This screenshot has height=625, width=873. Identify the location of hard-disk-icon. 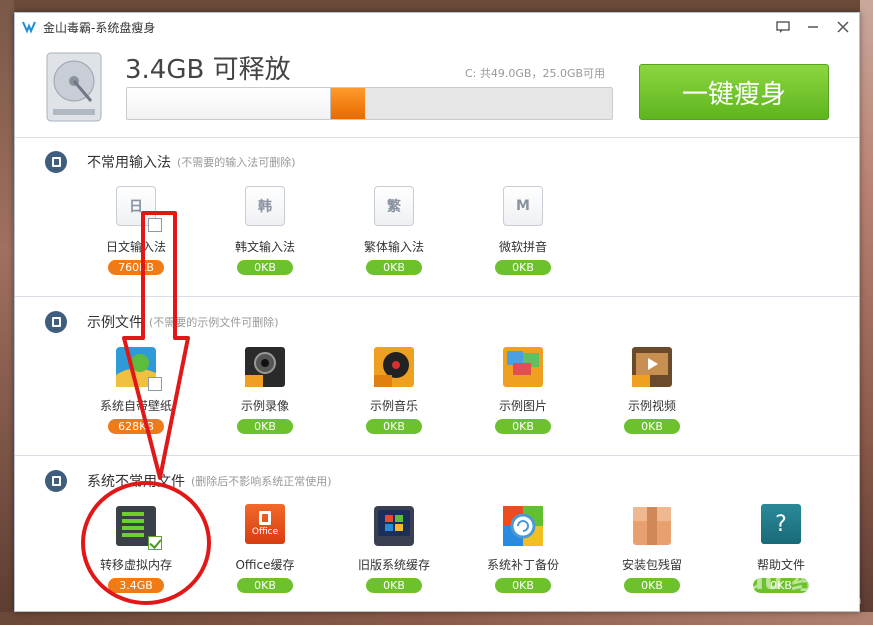
(74, 87).